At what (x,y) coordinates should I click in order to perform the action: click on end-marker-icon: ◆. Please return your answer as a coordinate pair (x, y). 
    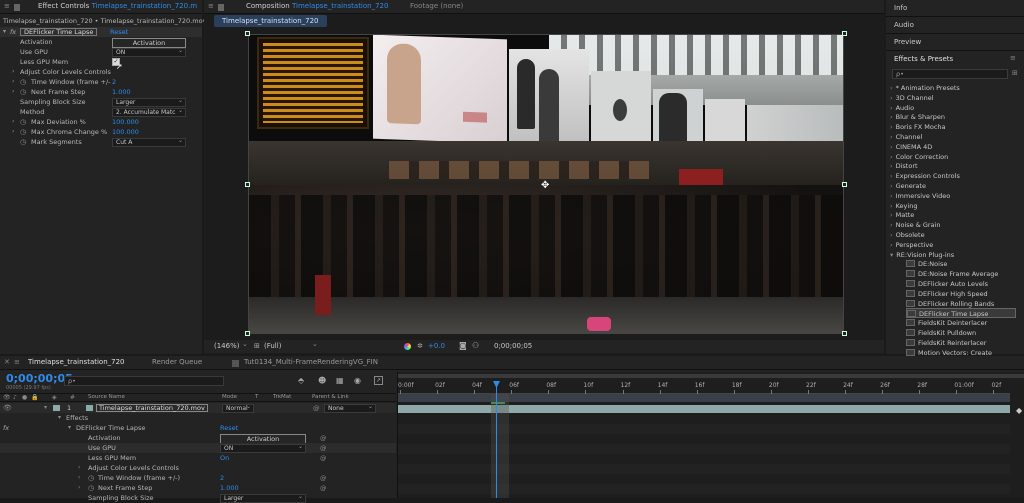
    Looking at the image, I should click on (1019, 410).